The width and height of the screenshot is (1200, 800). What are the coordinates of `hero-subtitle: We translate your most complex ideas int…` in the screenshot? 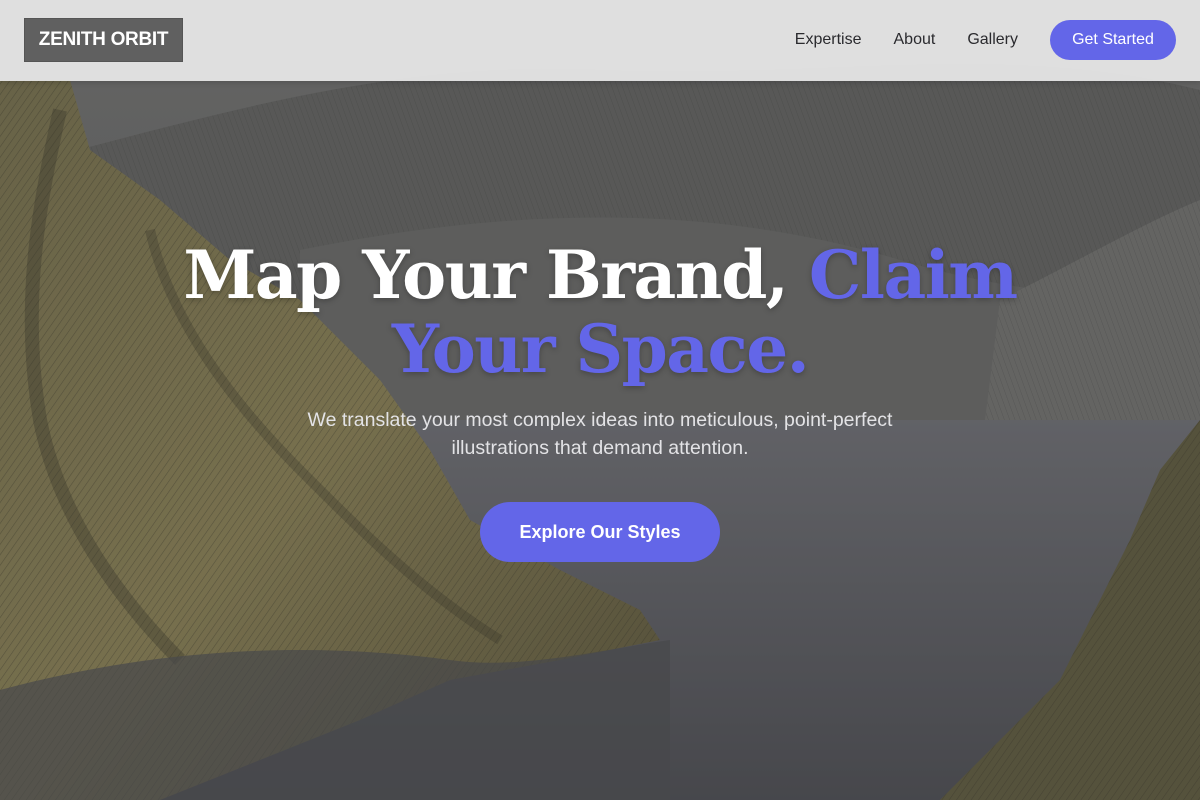 It's located at (600, 434).